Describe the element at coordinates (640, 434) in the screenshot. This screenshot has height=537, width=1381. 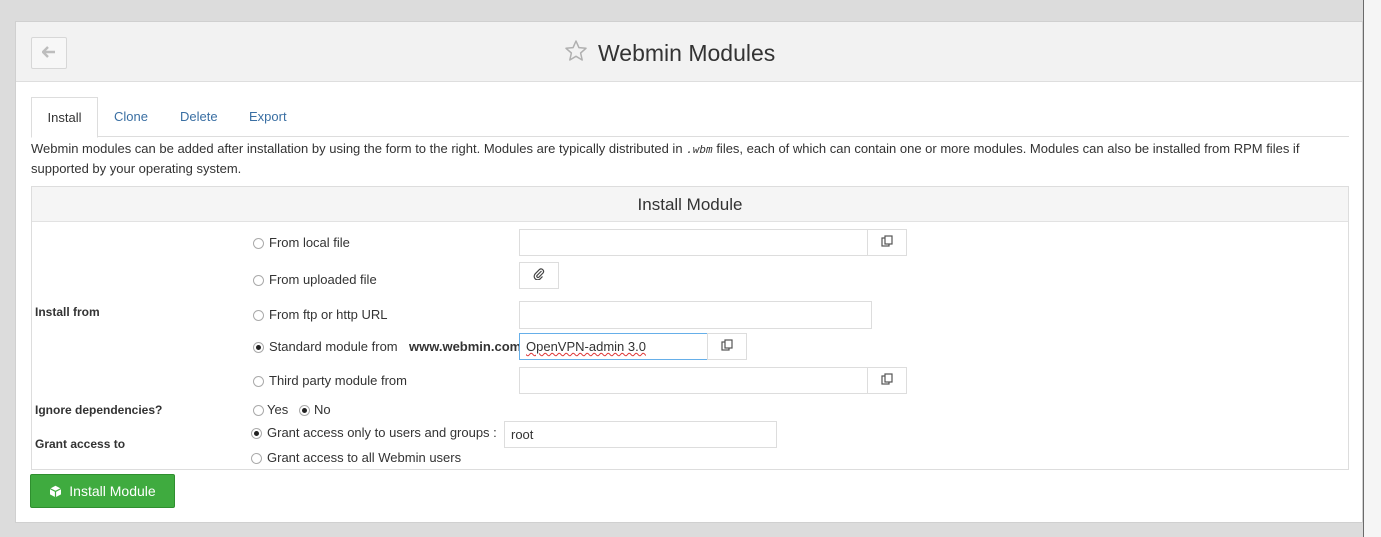
I see `grant-users-input: root` at that location.